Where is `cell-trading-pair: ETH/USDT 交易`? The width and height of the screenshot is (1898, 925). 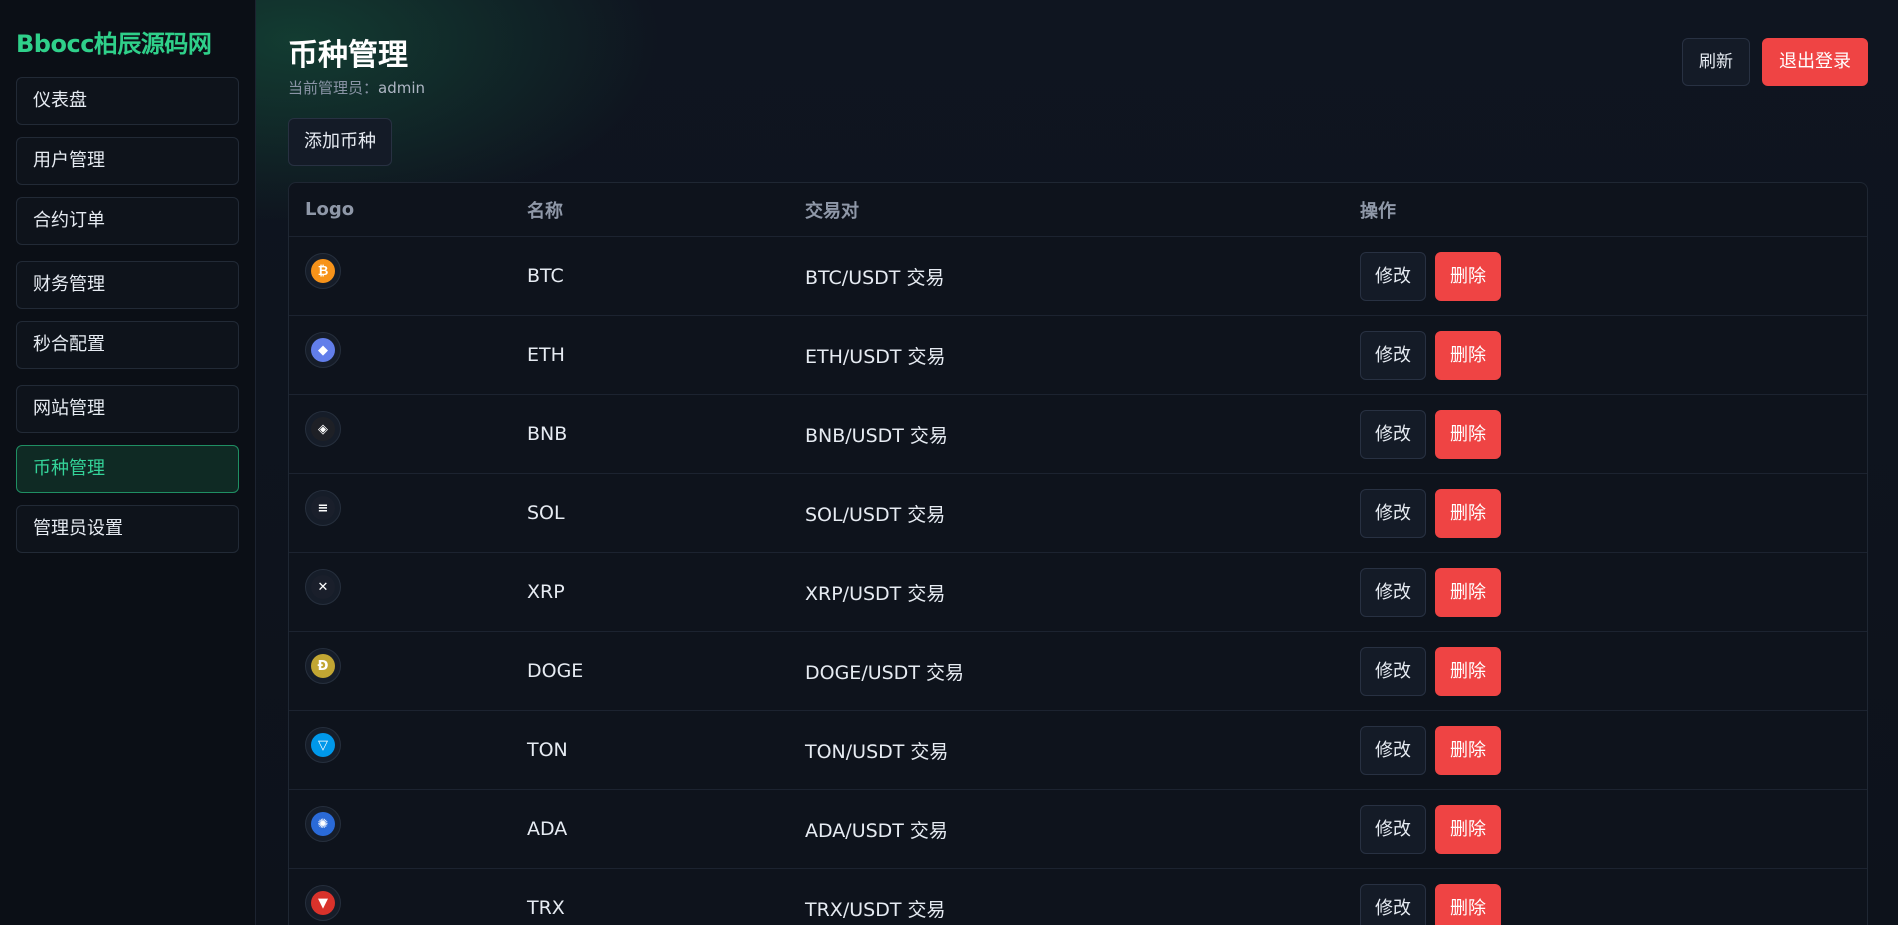 cell-trading-pair: ETH/USDT 交易 is located at coordinates (1066, 355).